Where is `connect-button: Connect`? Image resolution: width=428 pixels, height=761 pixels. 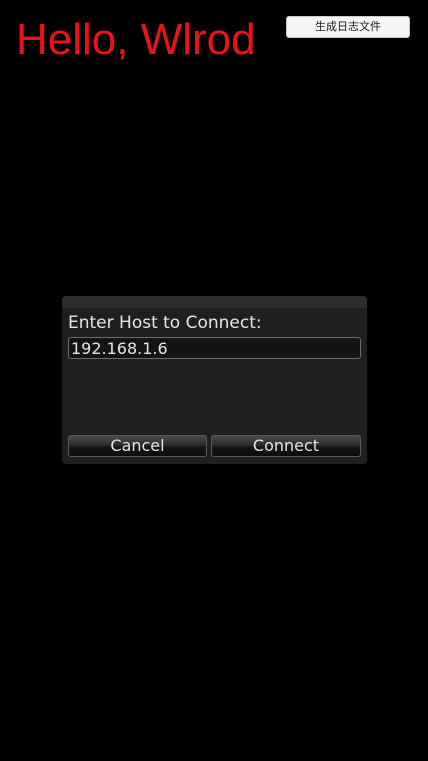 connect-button: Connect is located at coordinates (286, 446).